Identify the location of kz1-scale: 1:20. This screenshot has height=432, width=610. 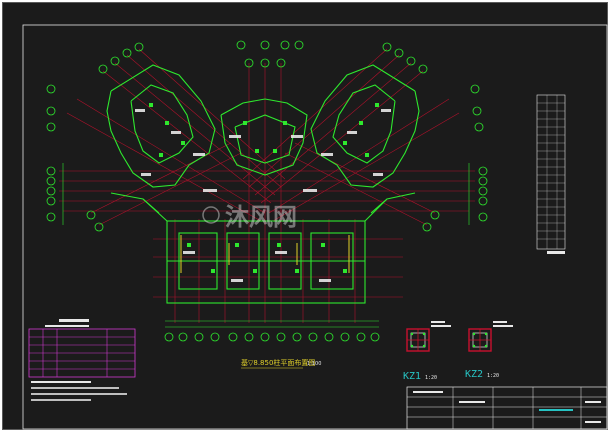
(431, 378).